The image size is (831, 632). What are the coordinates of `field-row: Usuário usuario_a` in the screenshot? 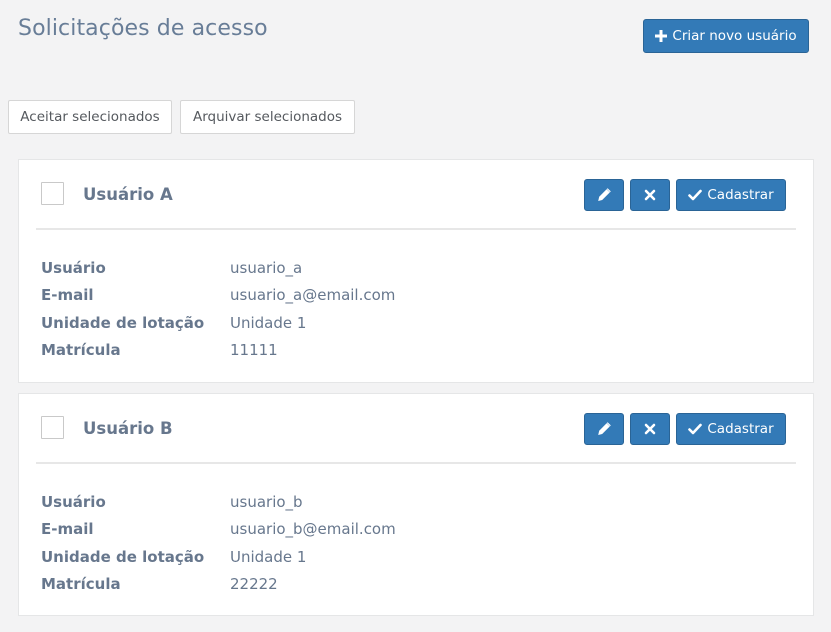 It's located at (218, 268).